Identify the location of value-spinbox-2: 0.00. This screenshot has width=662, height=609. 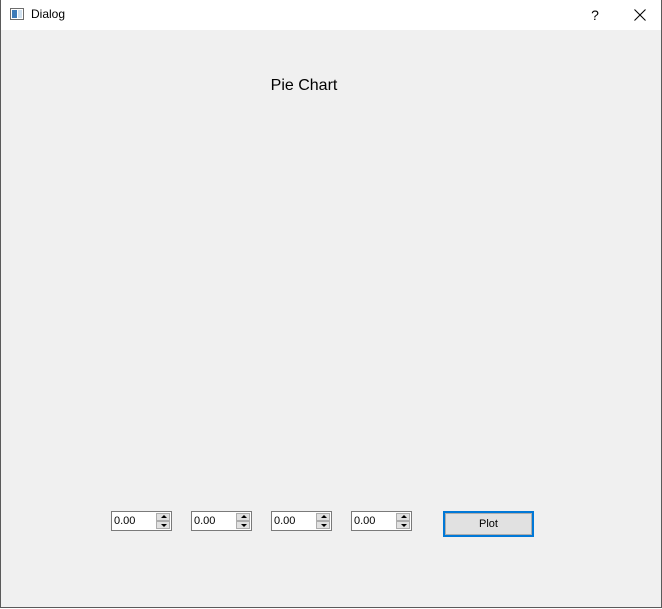
(221, 521).